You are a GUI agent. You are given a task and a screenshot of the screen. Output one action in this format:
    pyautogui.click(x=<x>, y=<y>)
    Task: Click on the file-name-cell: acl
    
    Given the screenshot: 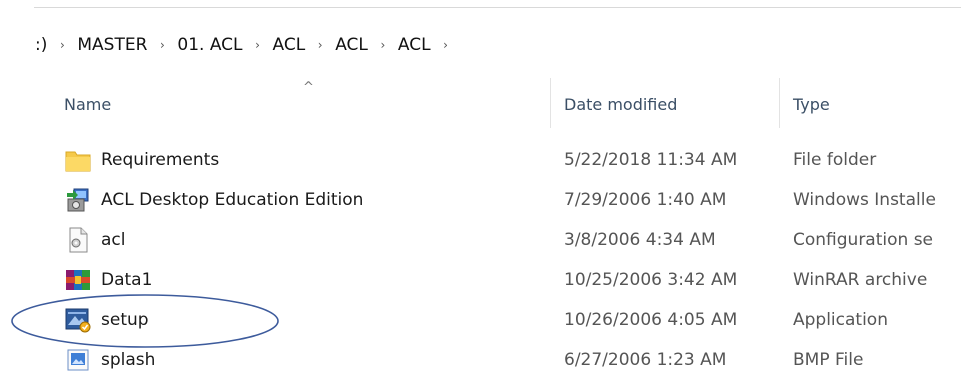 What is the action you would take?
    pyautogui.click(x=95, y=240)
    